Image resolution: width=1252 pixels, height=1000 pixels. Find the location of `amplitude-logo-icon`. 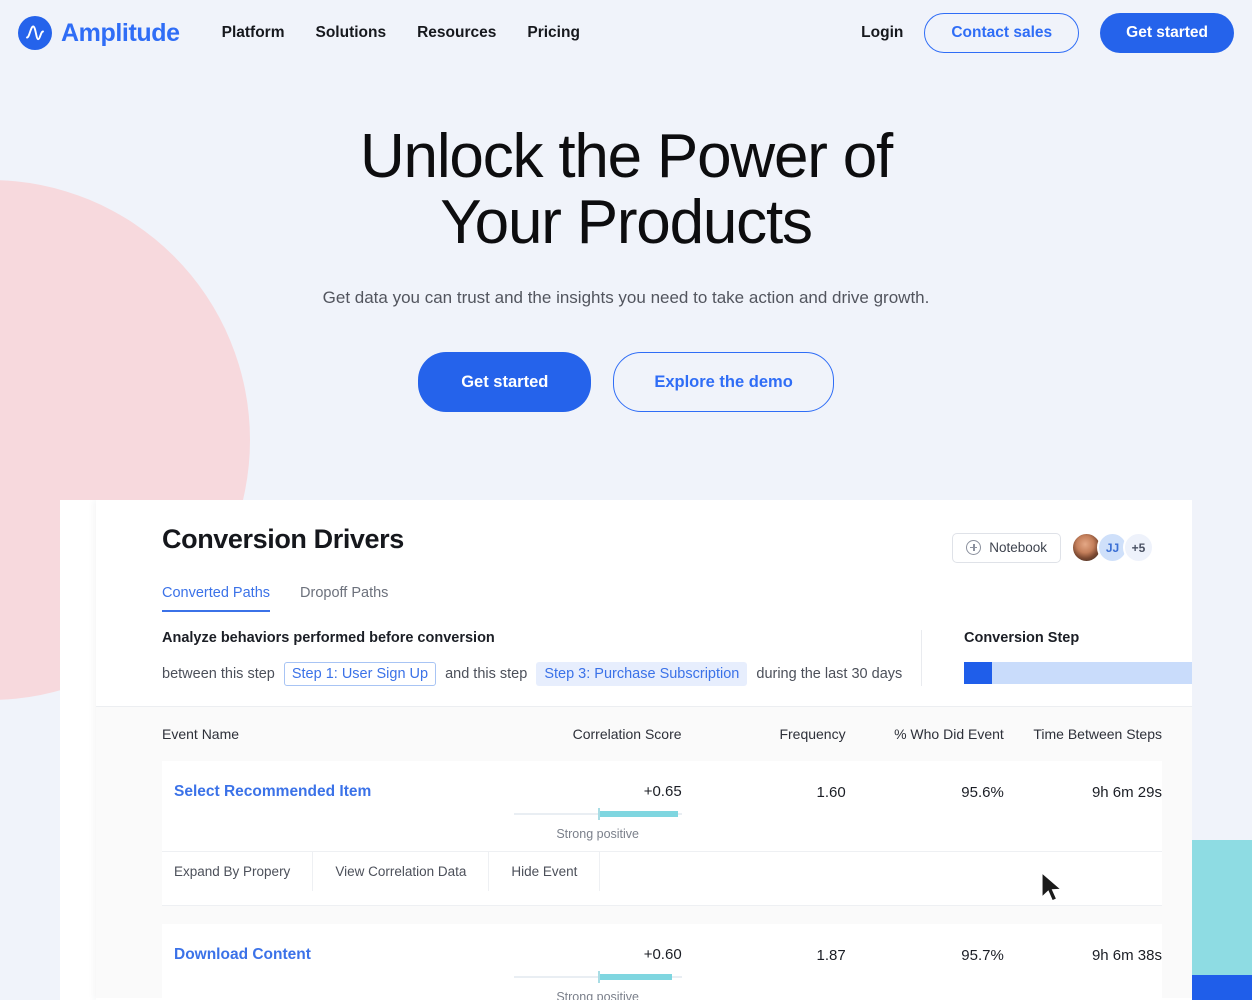

amplitude-logo-icon is located at coordinates (35, 33).